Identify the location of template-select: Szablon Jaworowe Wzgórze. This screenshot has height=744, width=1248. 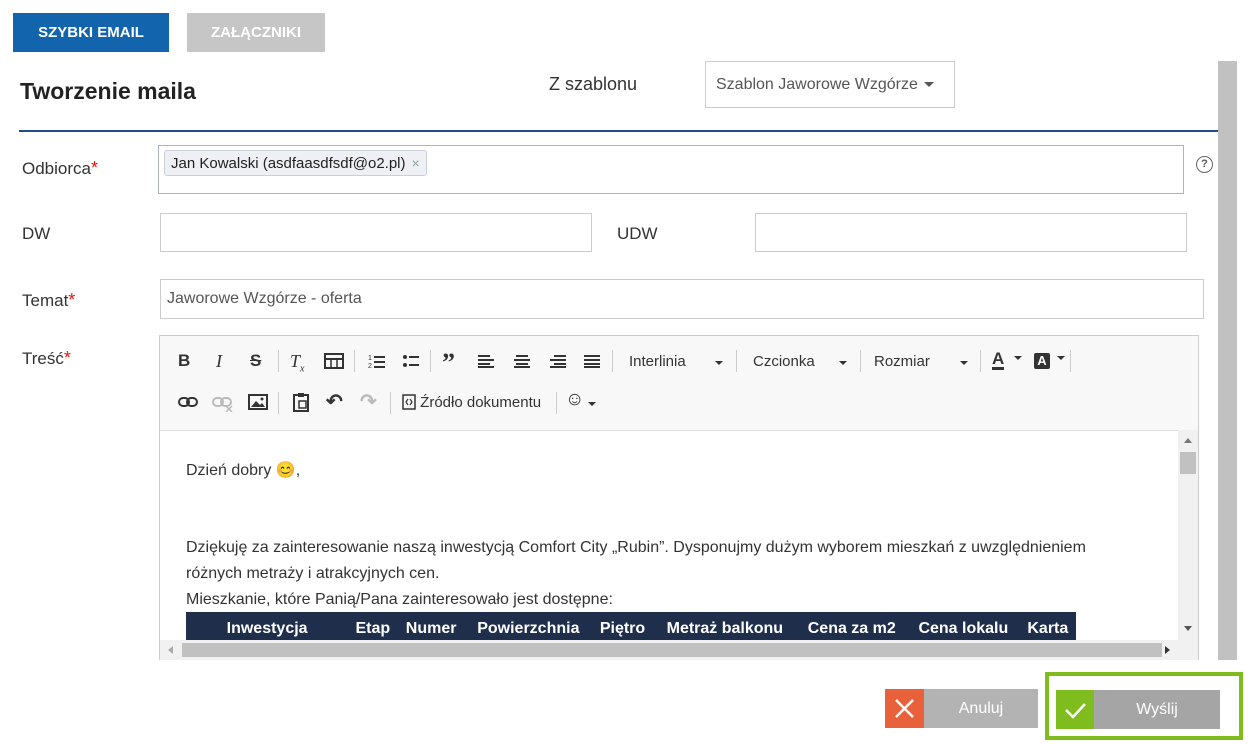
(830, 84).